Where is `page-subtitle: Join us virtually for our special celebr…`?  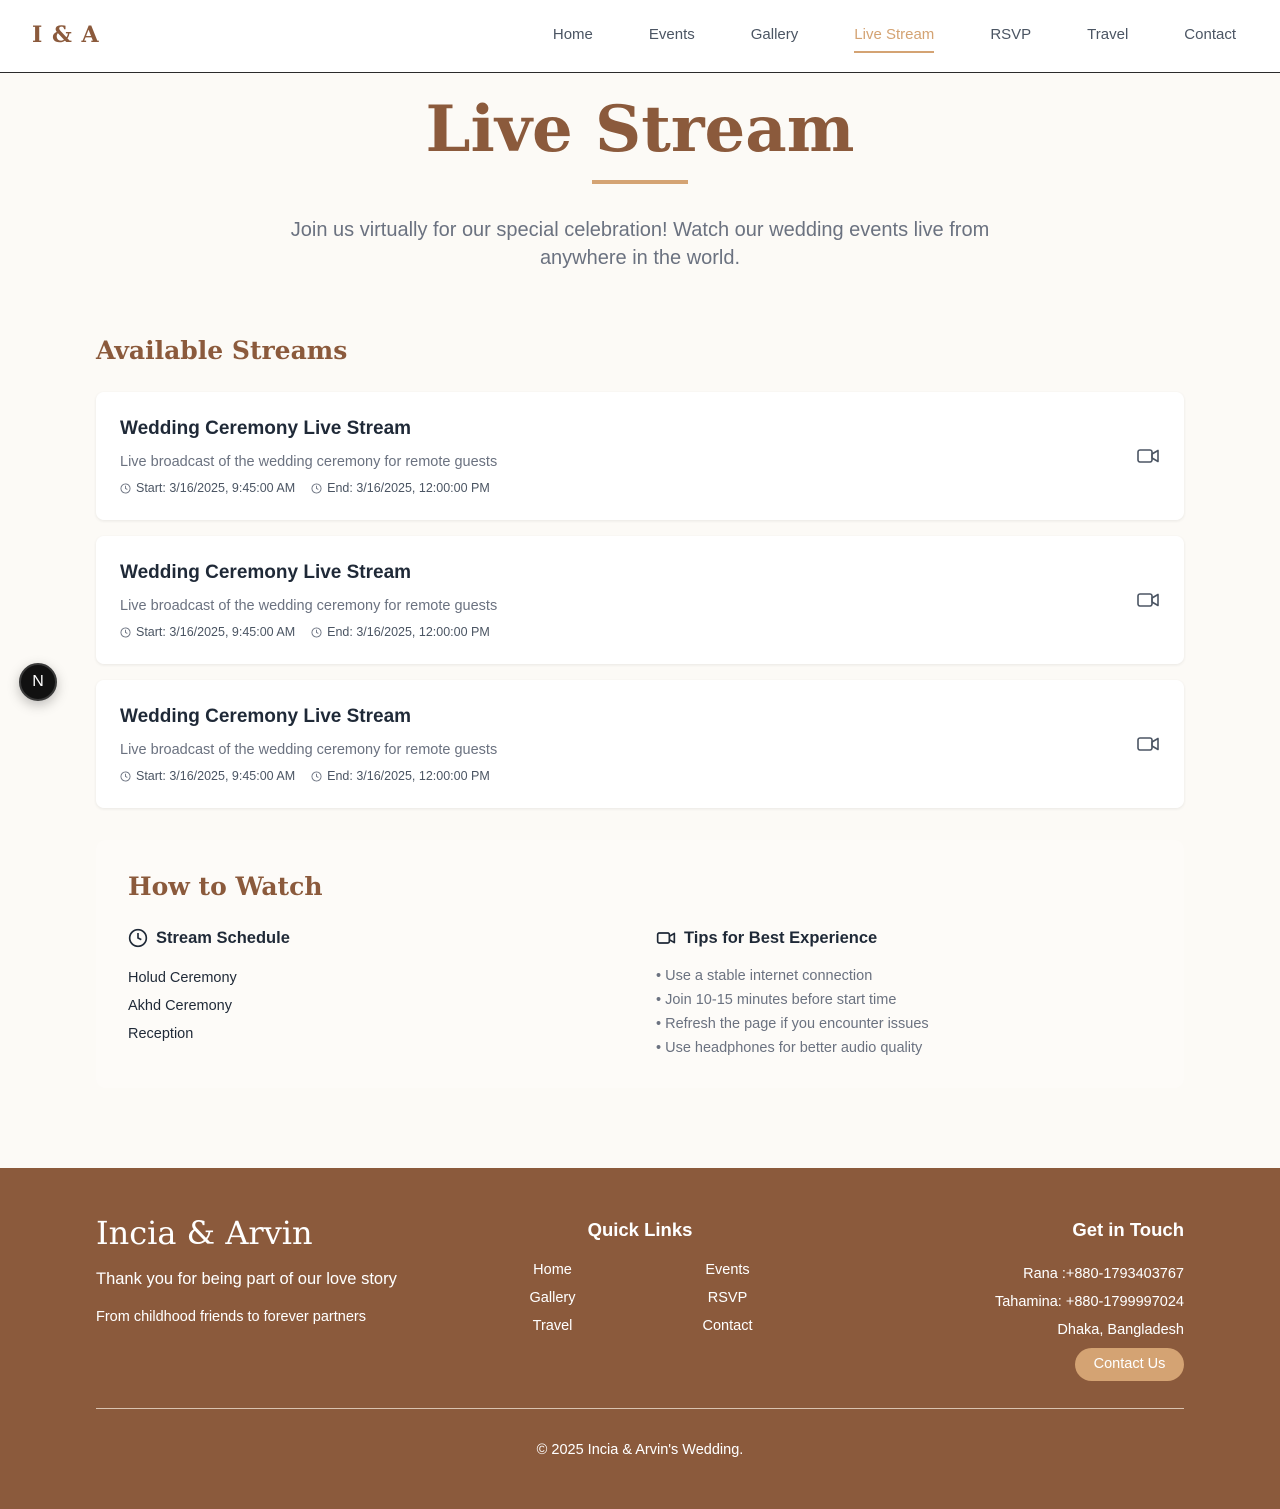 page-subtitle: Join us virtually for our special celebr… is located at coordinates (640, 244).